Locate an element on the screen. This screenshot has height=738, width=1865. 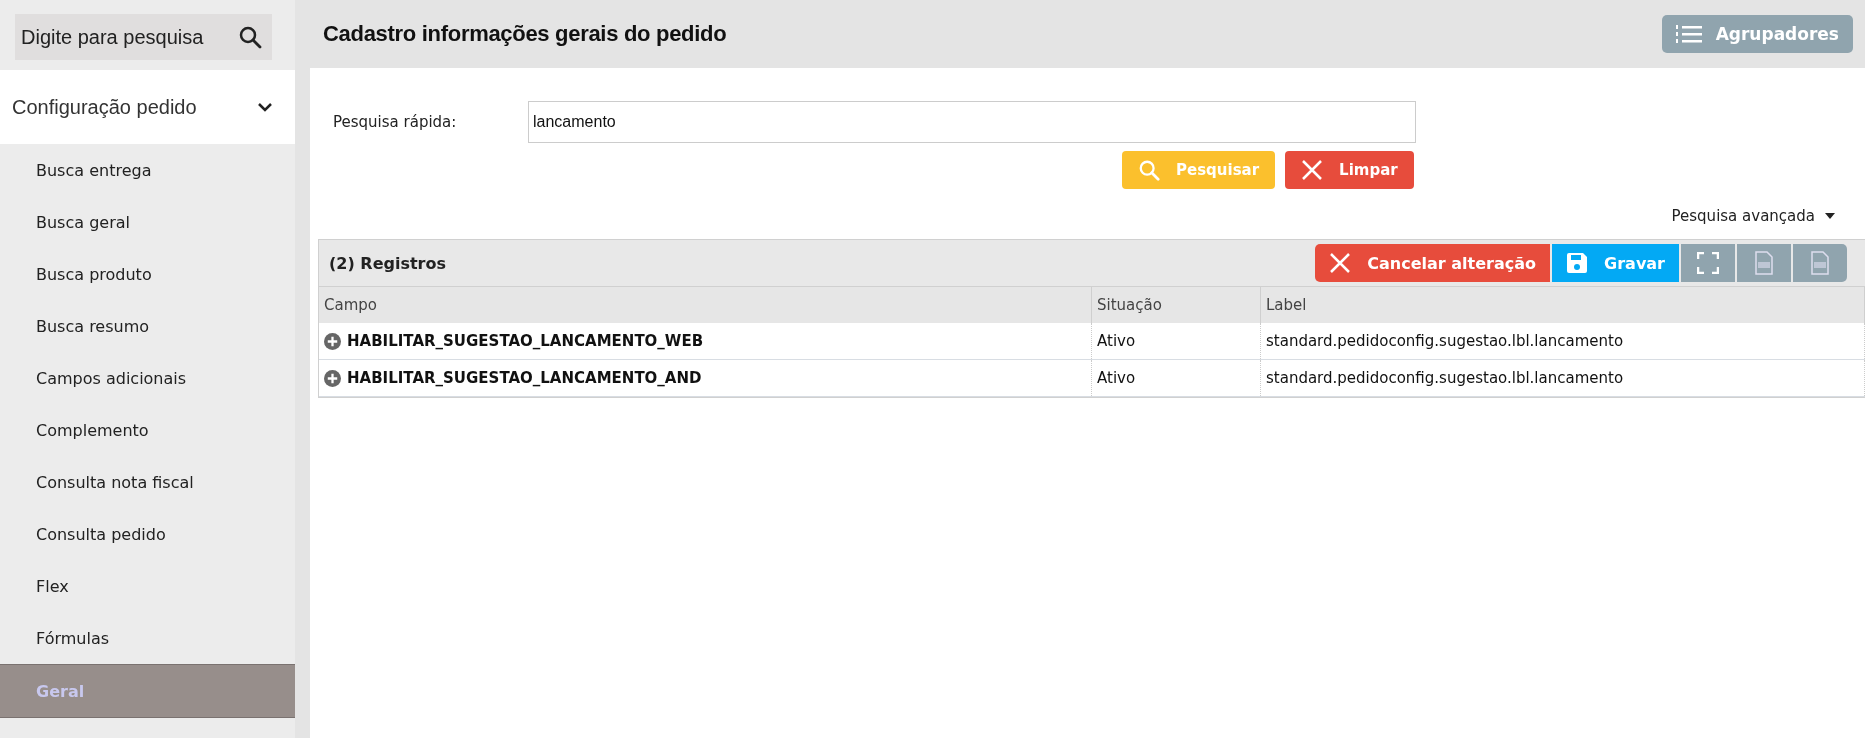
sidebar-search-field: Digite para pesquisa is located at coordinates (143, 37).